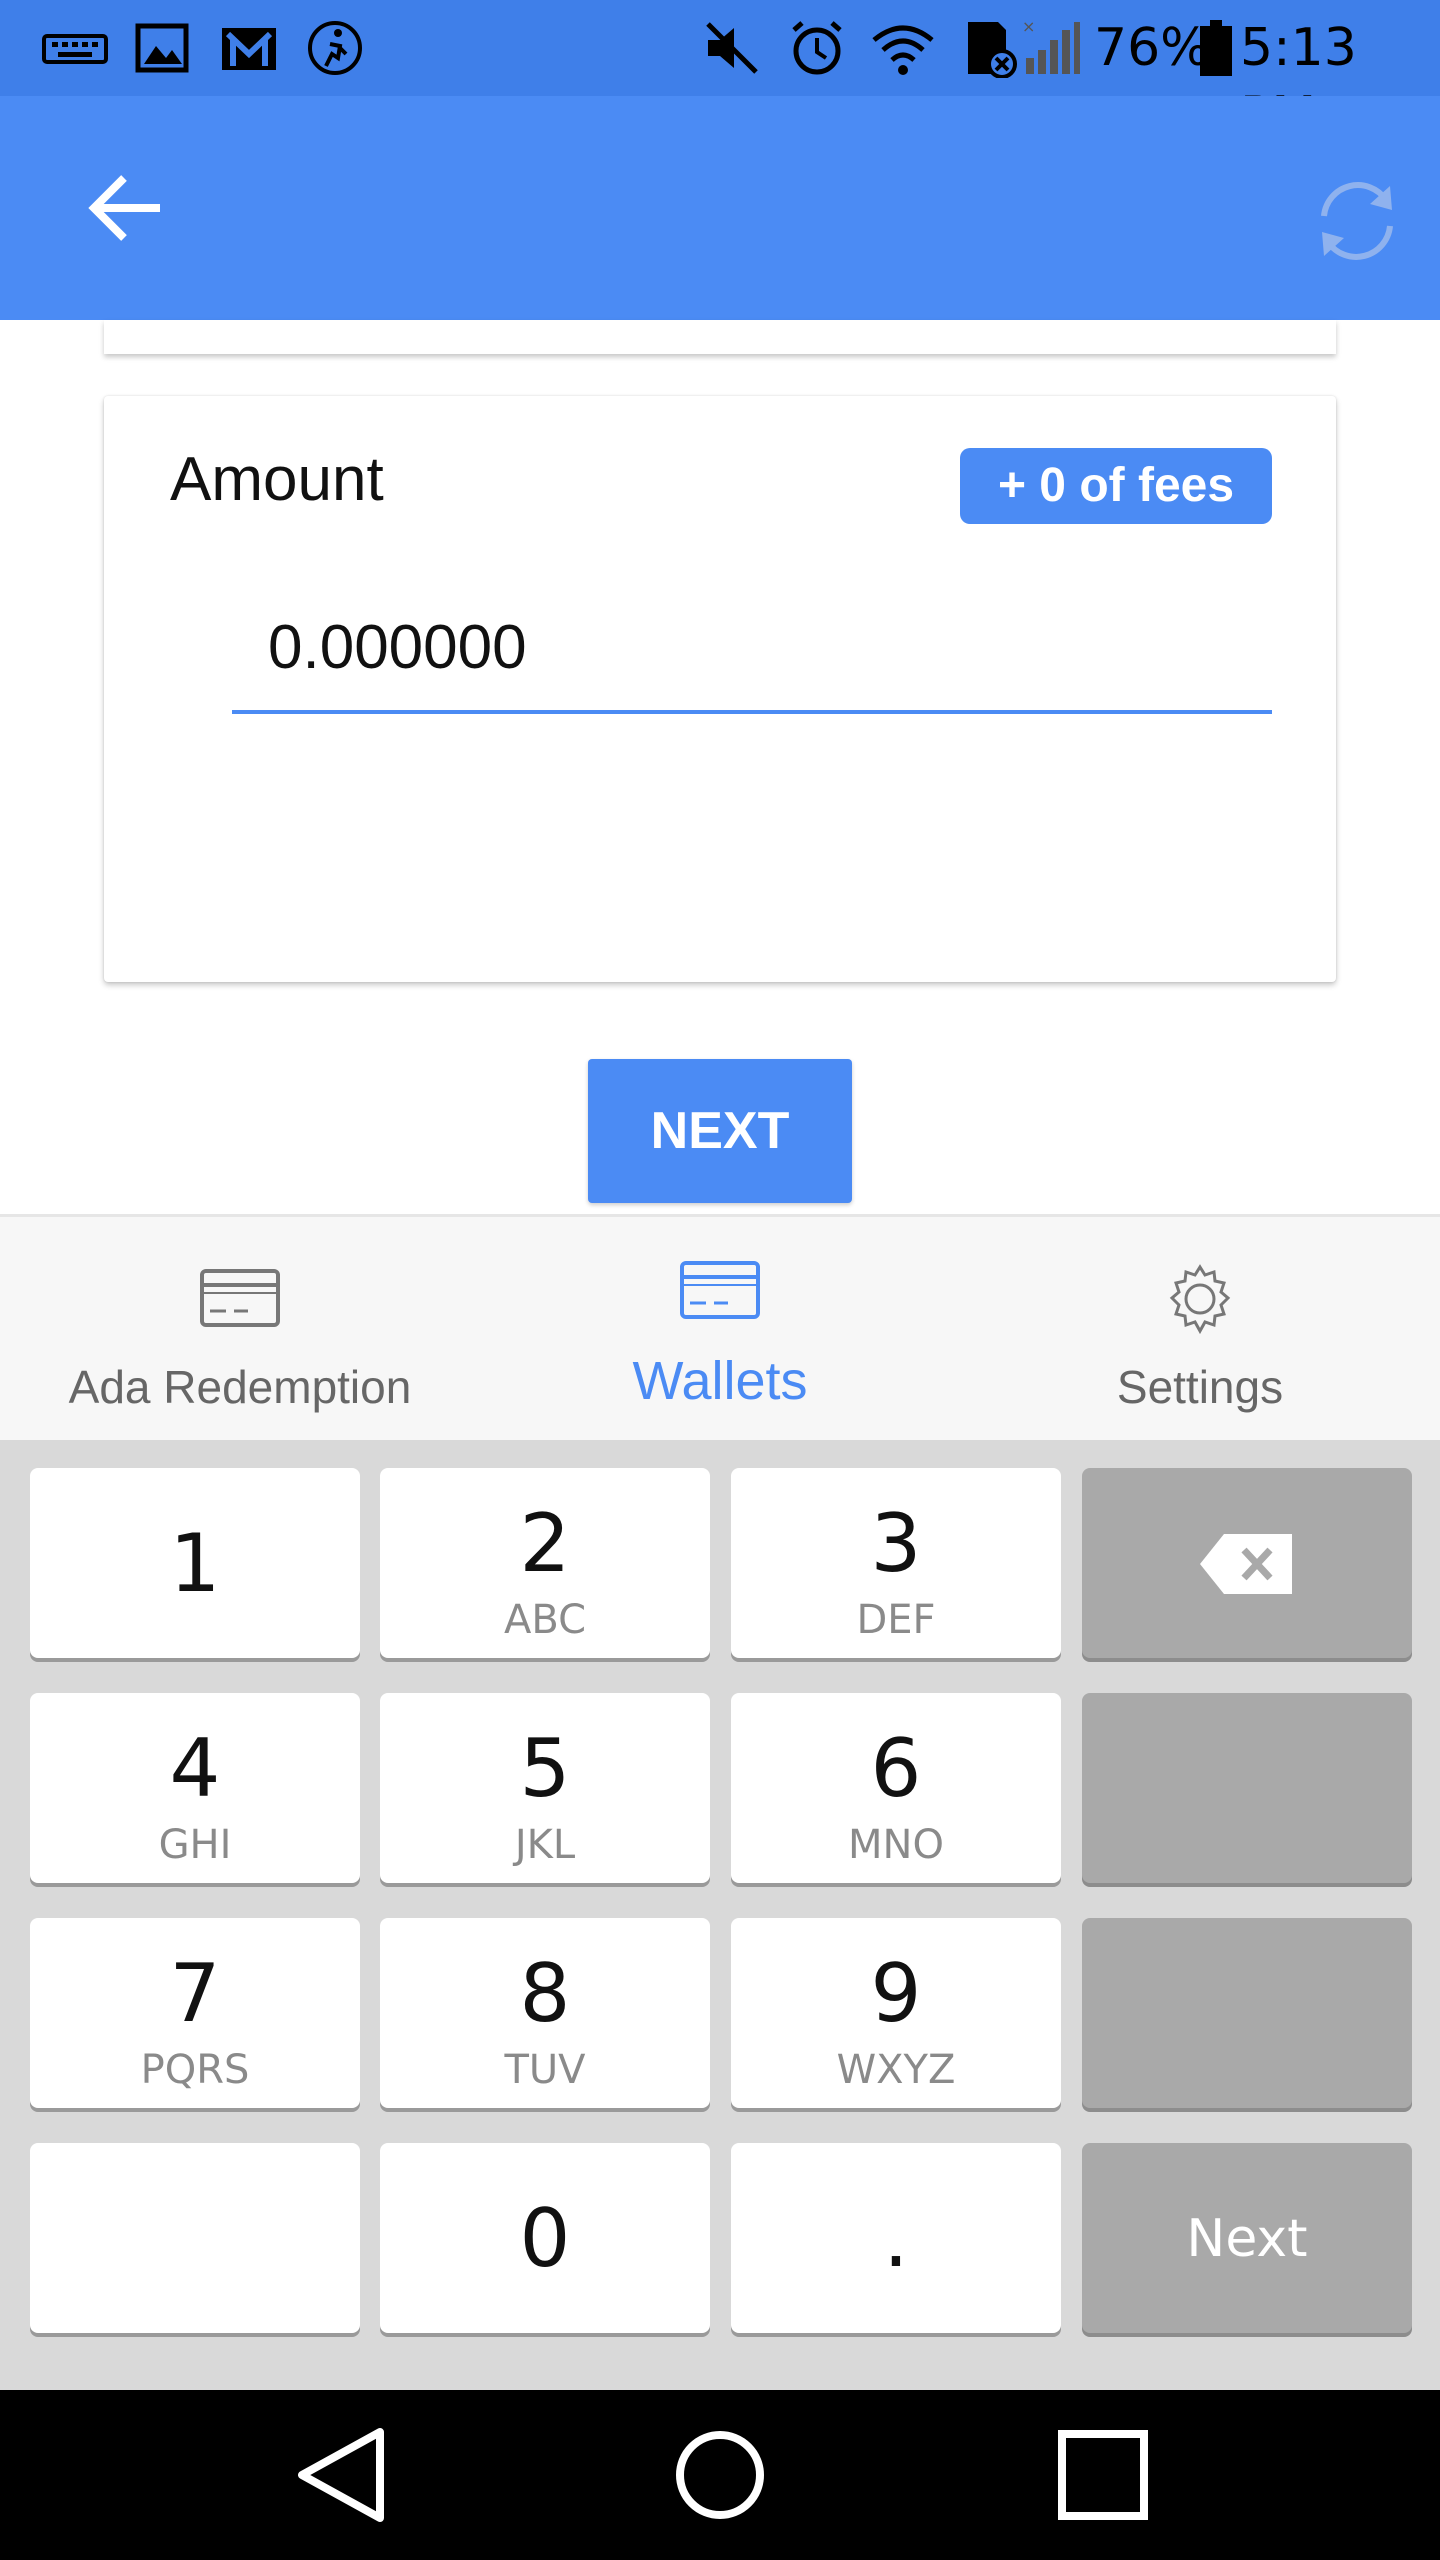  I want to click on gmail-icon, so click(249, 49).